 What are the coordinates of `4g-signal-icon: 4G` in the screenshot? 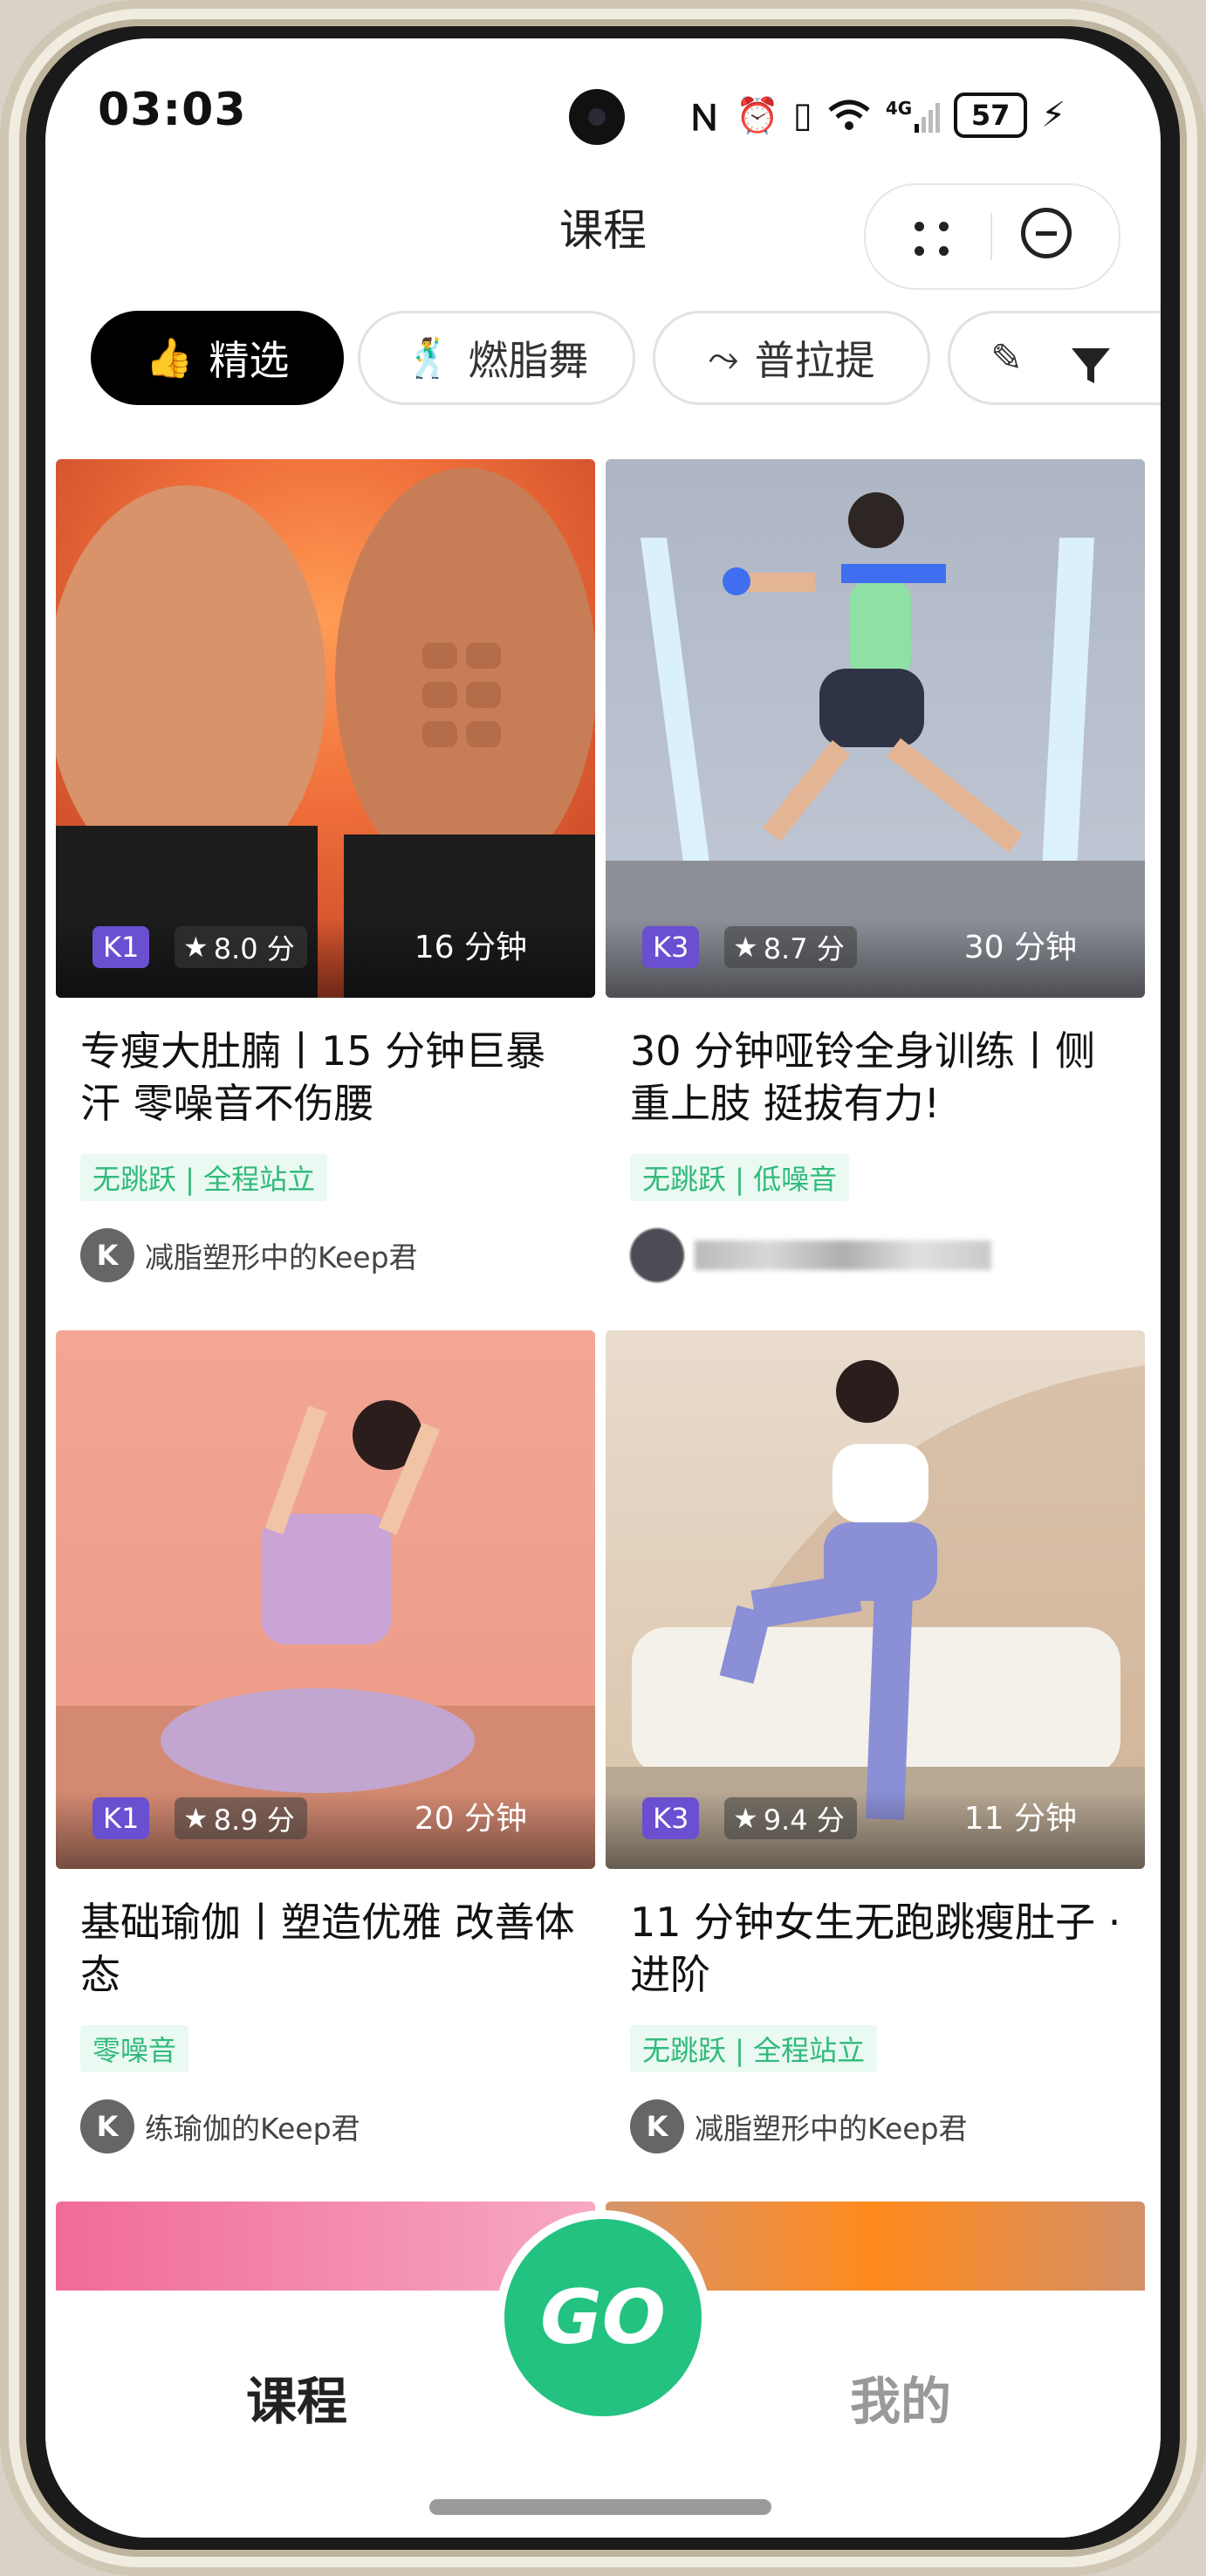 It's located at (913, 116).